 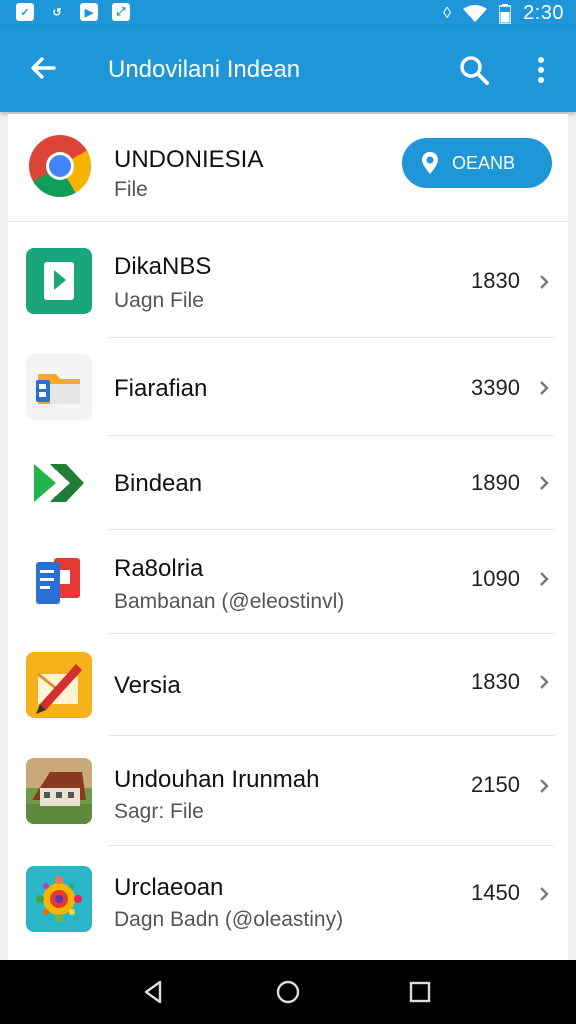 I want to click on item-value: 1090, so click(x=495, y=578).